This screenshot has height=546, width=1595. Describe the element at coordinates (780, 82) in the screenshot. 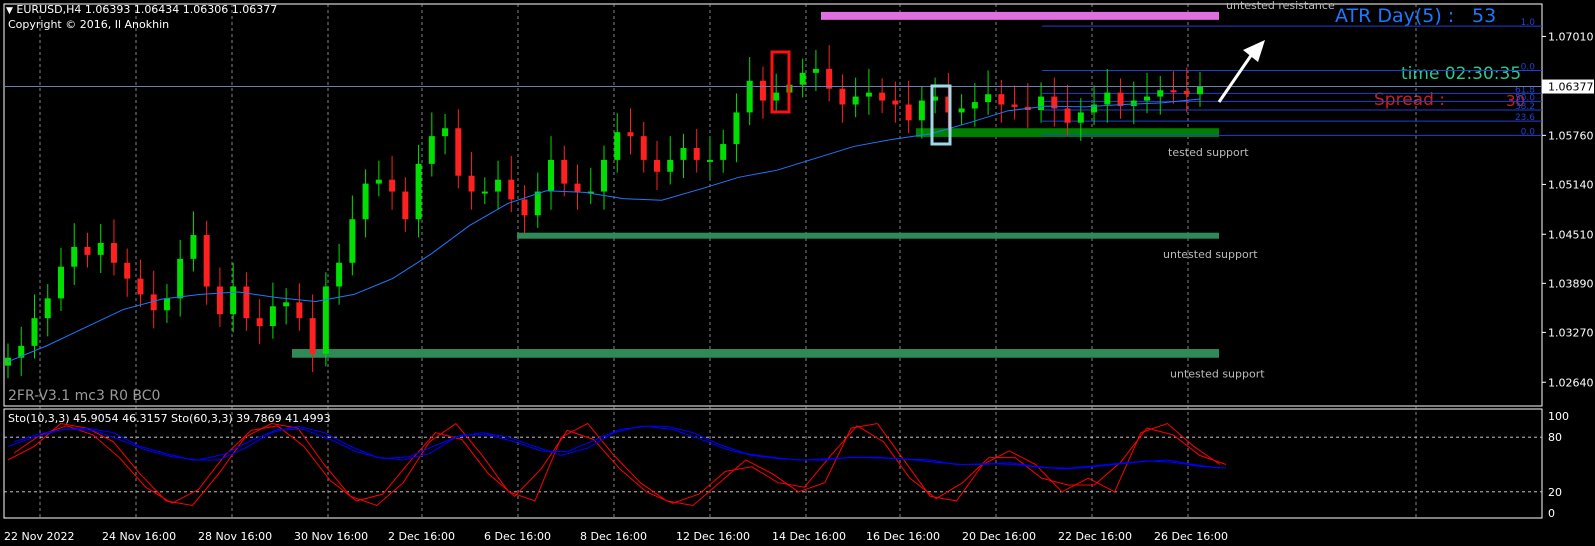

I see `highlight-box-red` at that location.